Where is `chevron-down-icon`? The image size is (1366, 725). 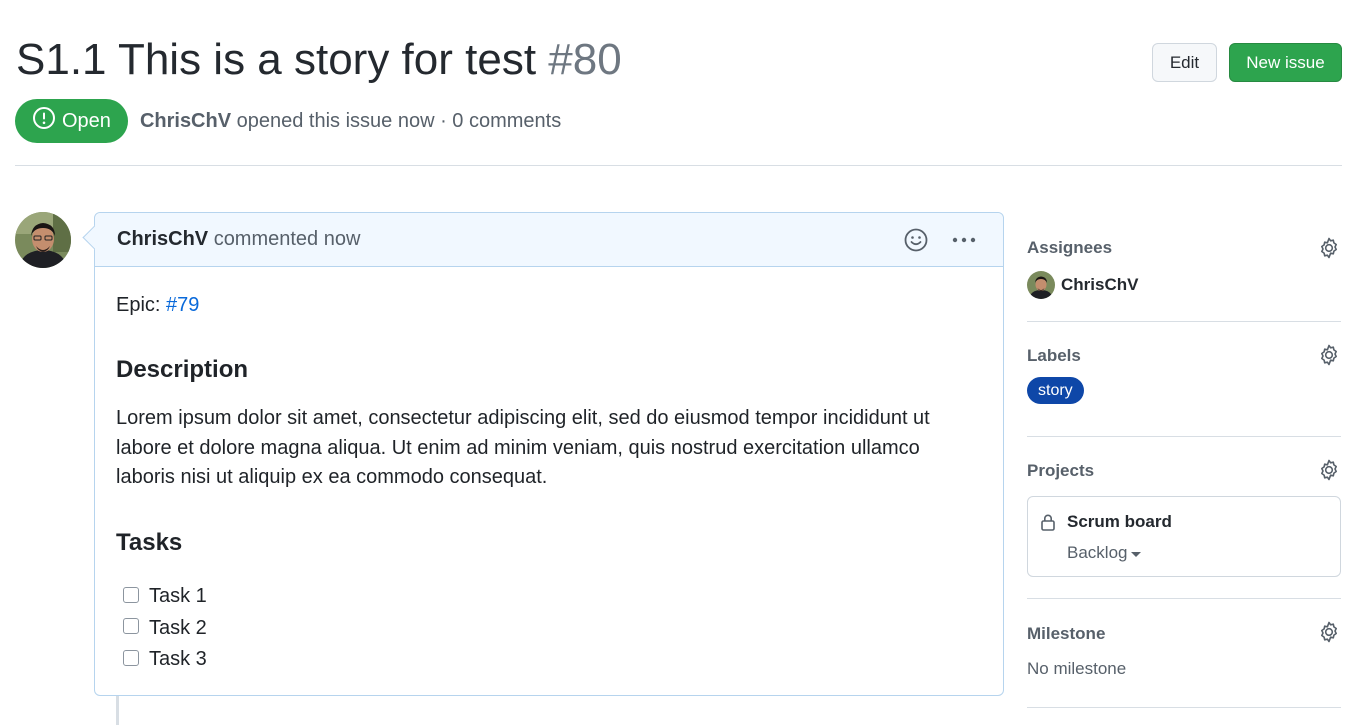 chevron-down-icon is located at coordinates (1136, 554).